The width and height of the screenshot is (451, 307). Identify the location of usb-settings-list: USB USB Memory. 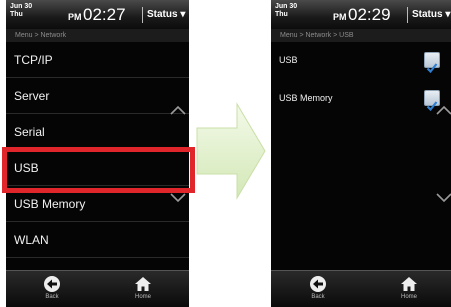
(361, 79).